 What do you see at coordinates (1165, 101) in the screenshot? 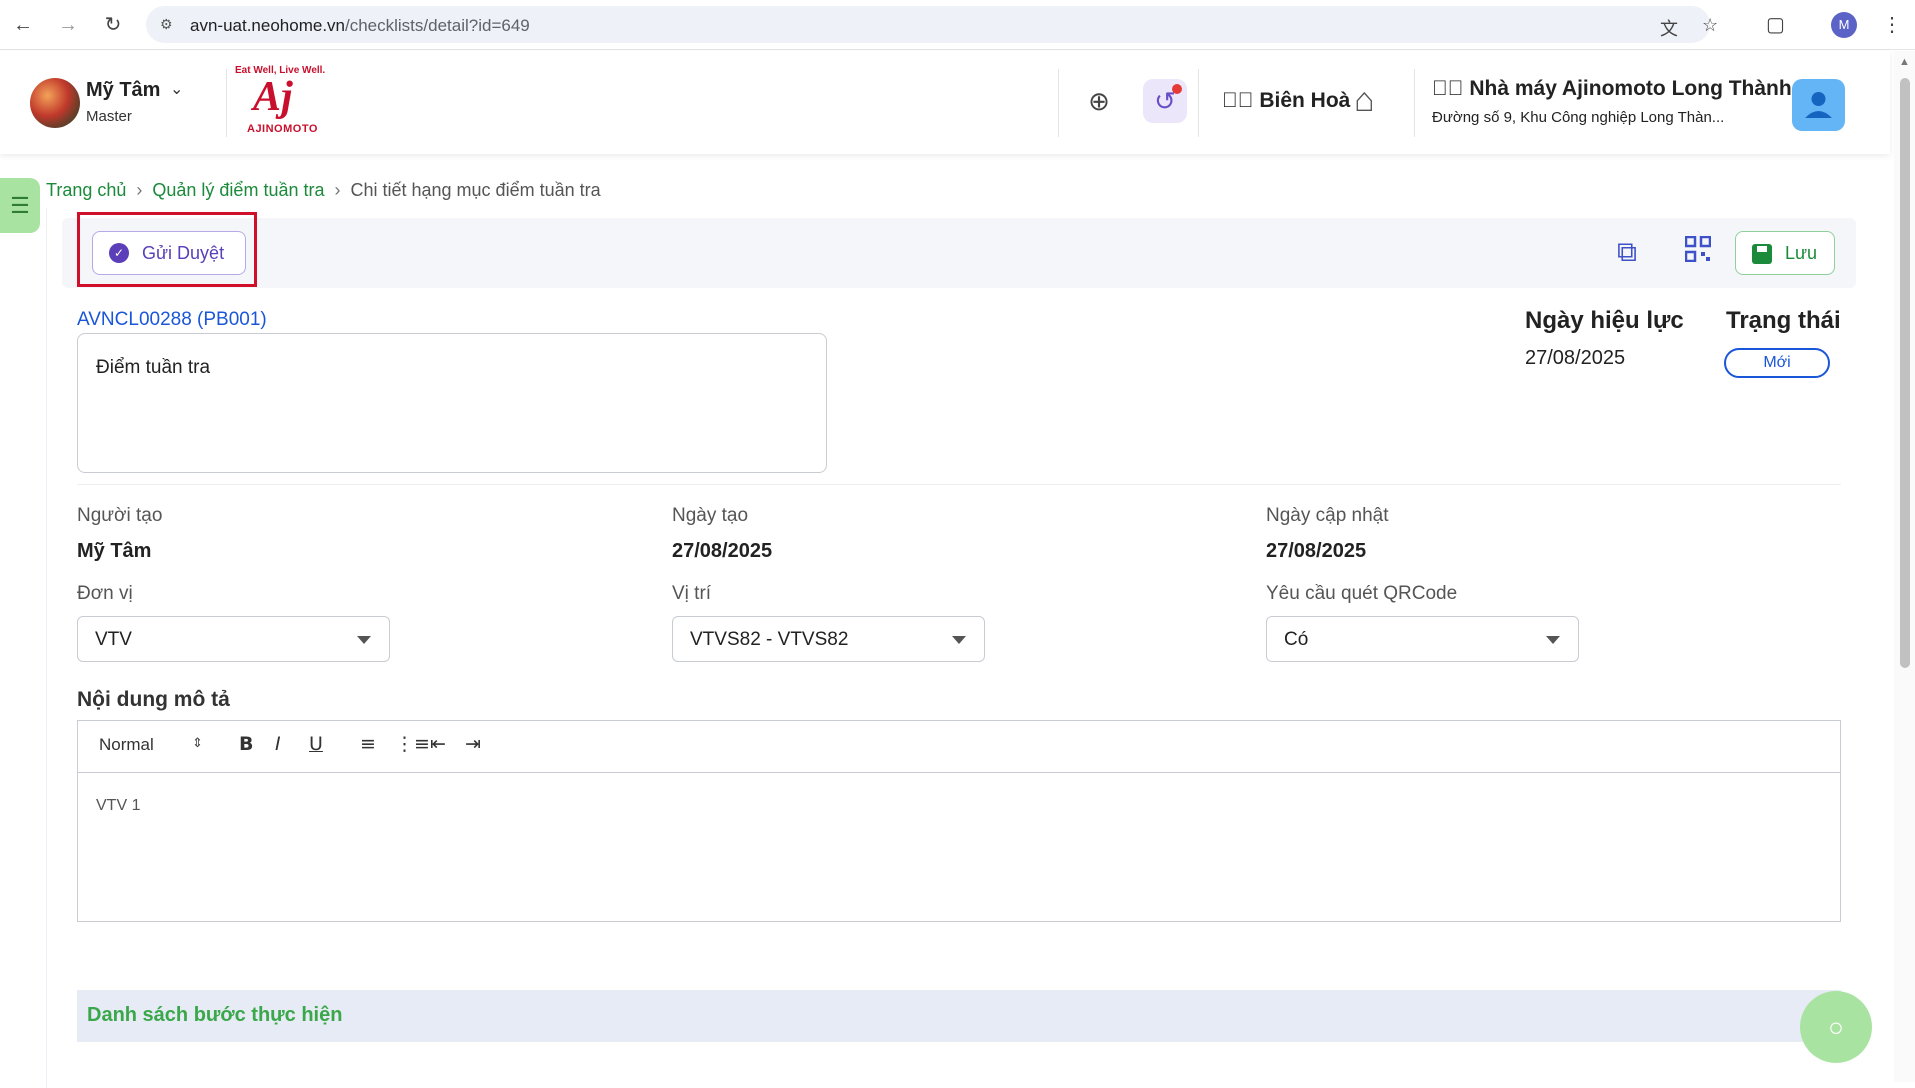
I see `history-icon: ↺` at bounding box center [1165, 101].